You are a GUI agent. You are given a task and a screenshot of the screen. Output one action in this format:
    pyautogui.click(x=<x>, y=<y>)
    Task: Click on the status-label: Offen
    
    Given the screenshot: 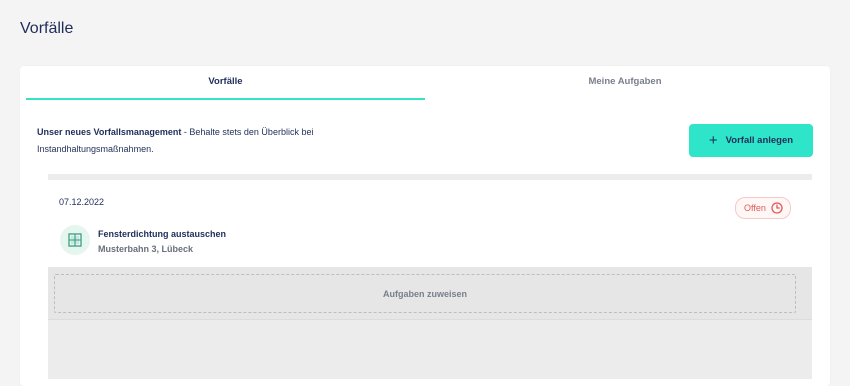 What is the action you would take?
    pyautogui.click(x=755, y=208)
    